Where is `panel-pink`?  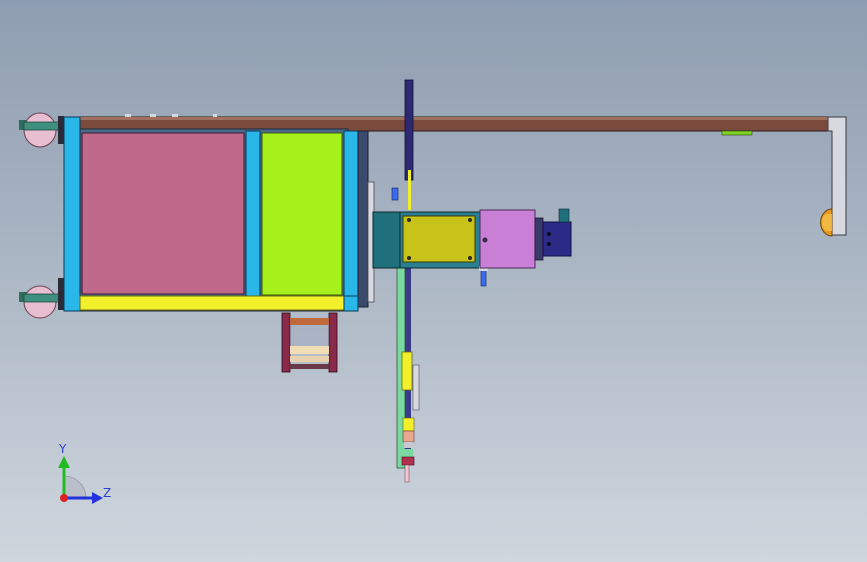
panel-pink is located at coordinates (163, 213).